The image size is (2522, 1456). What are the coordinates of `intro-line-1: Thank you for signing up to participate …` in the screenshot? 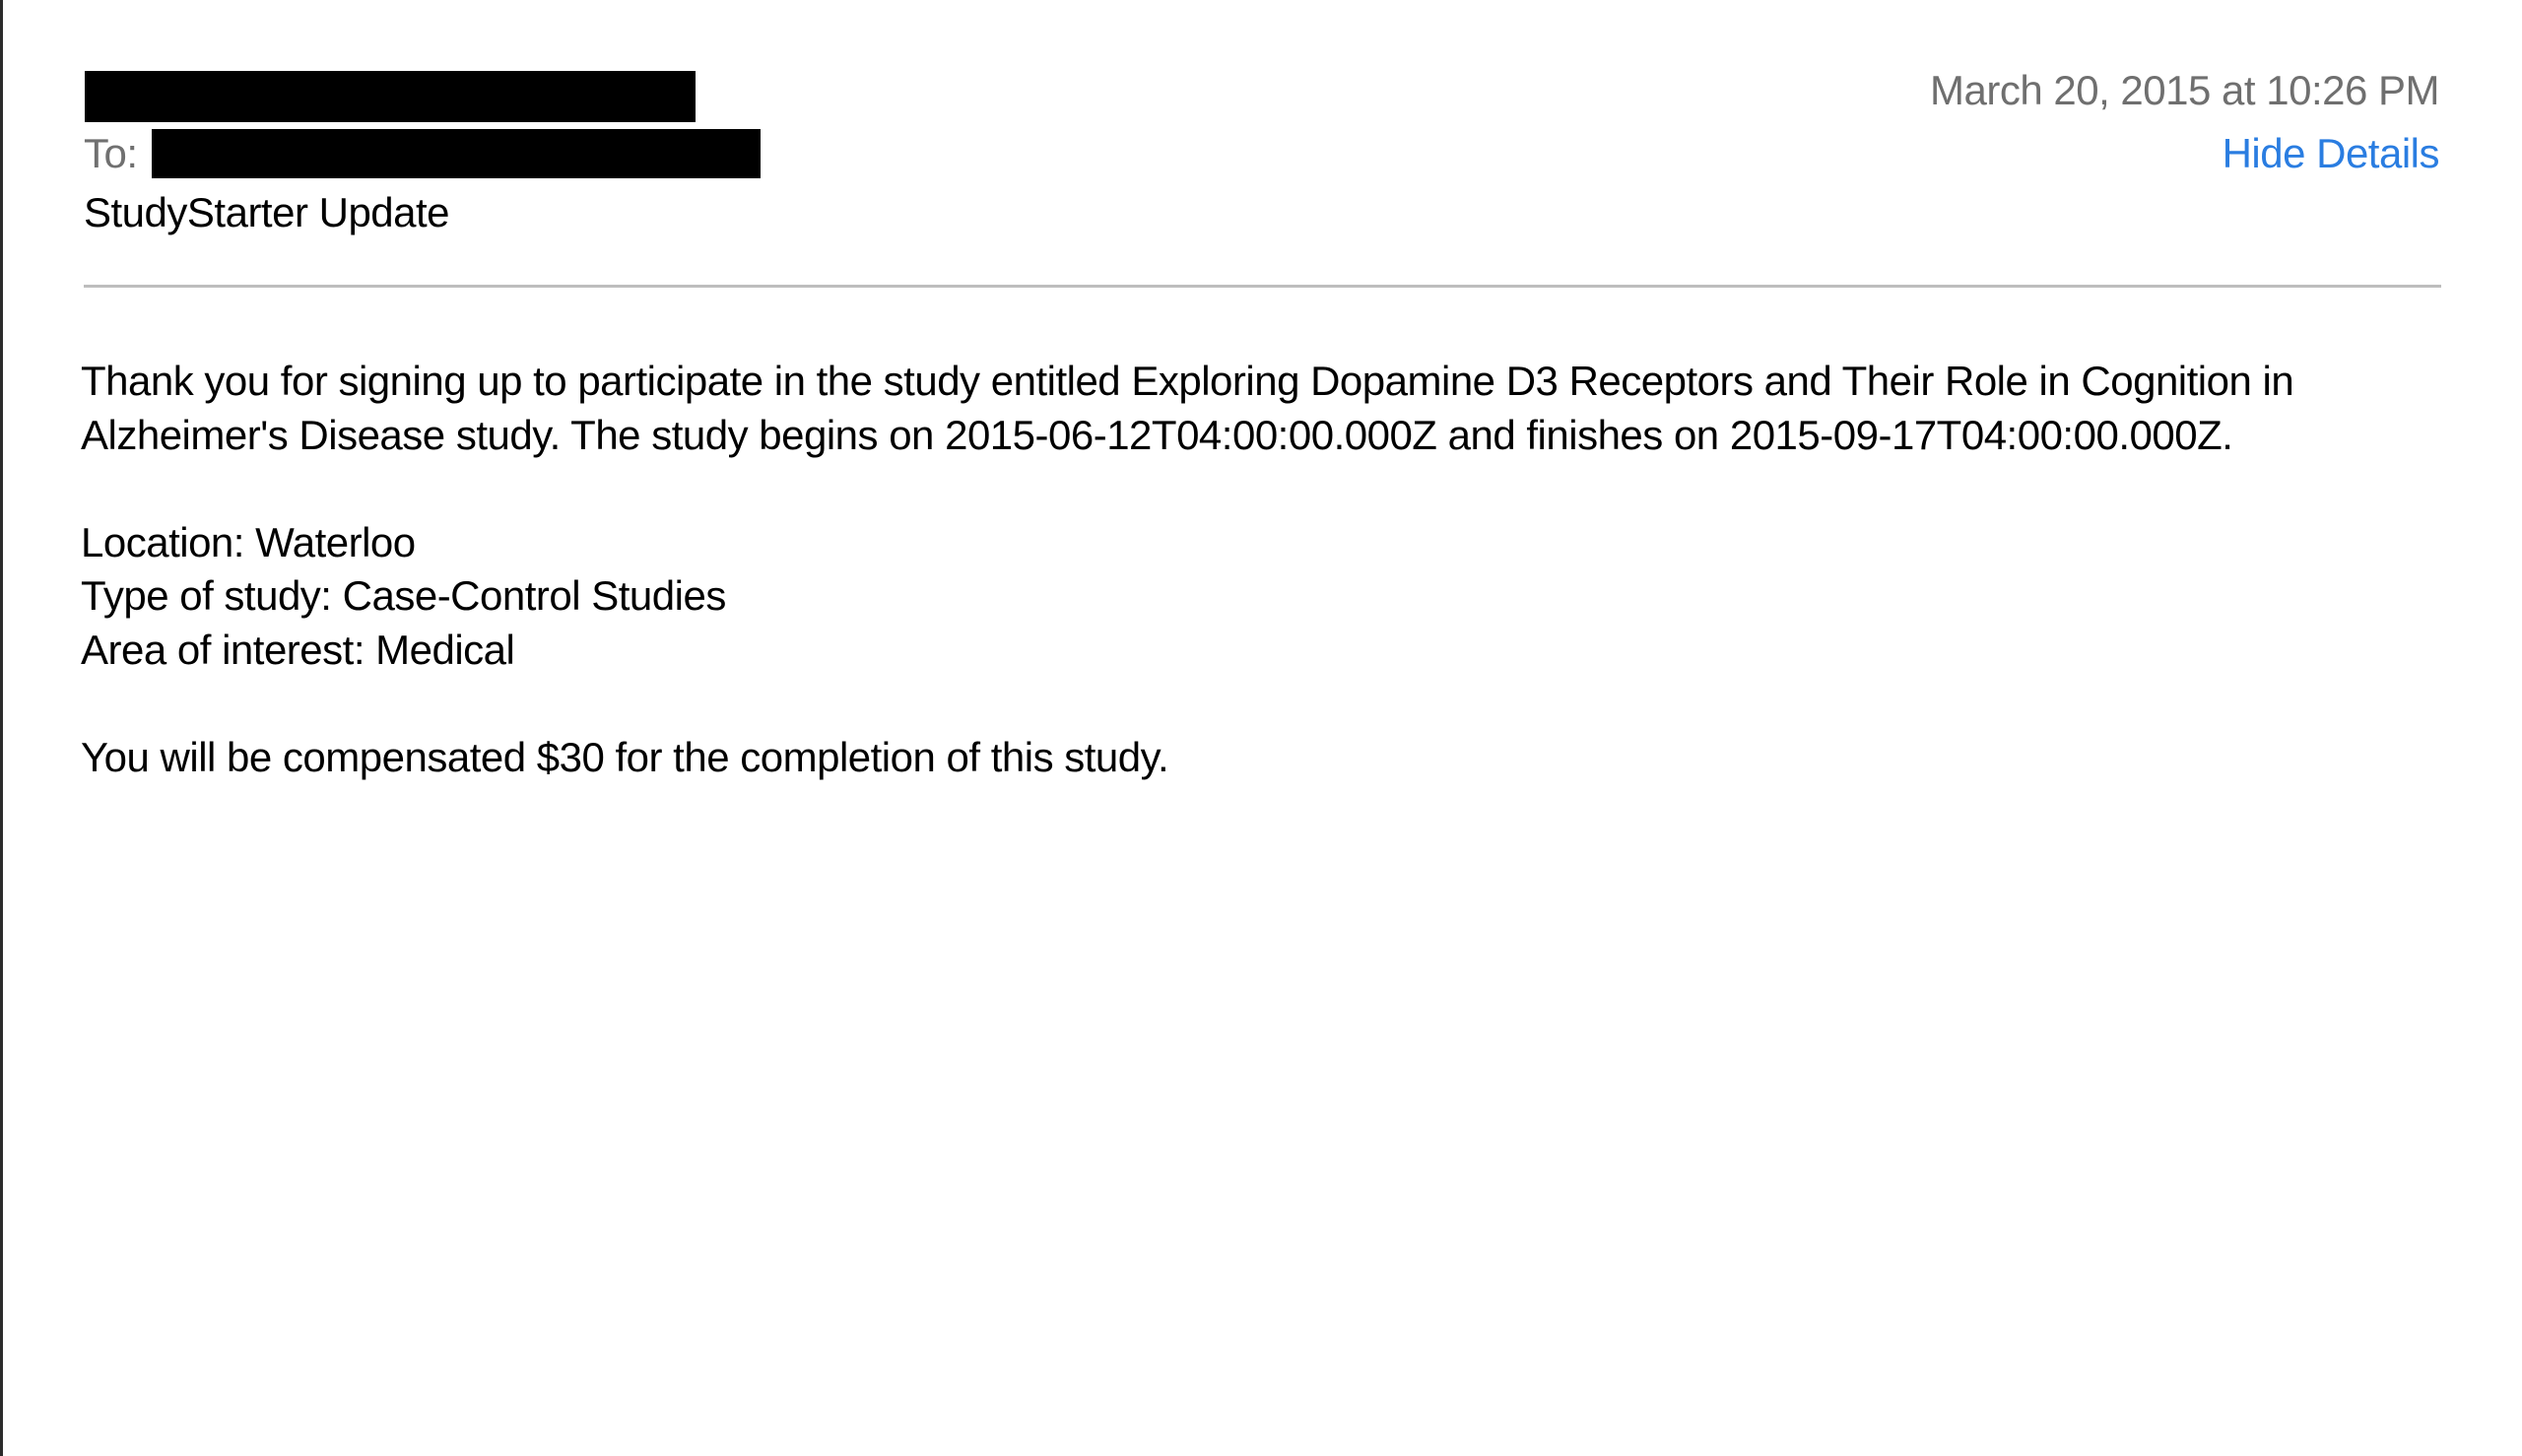 It's located at (1187, 381).